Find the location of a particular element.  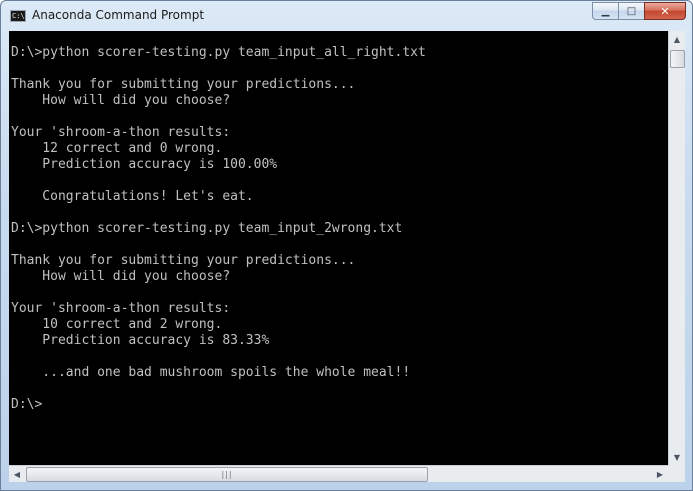

scroll-up-arrow-icon: ▲ is located at coordinates (677, 39).